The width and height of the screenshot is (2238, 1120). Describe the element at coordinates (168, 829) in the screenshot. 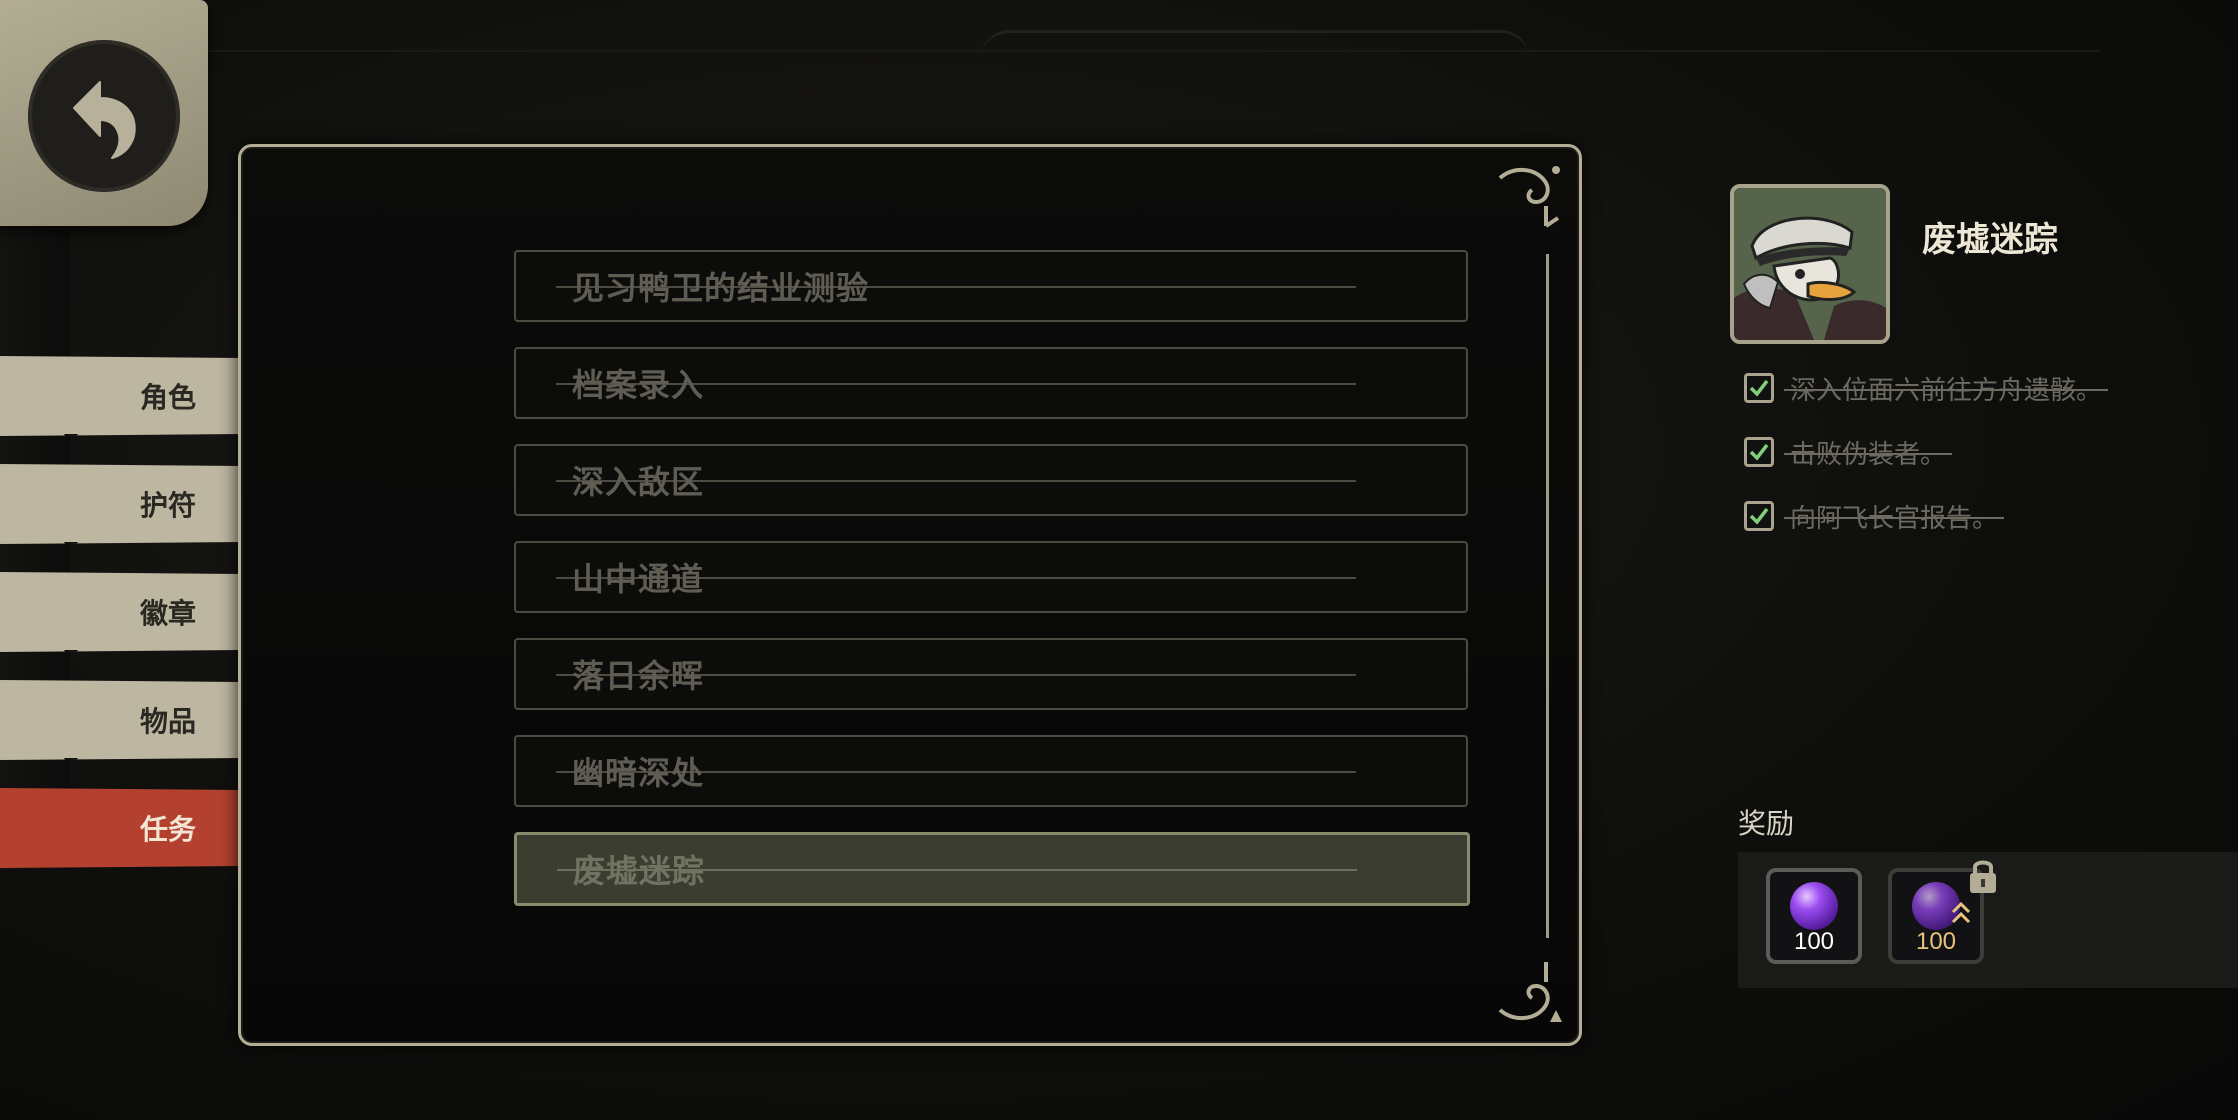

I see `tab-label: 任务` at that location.